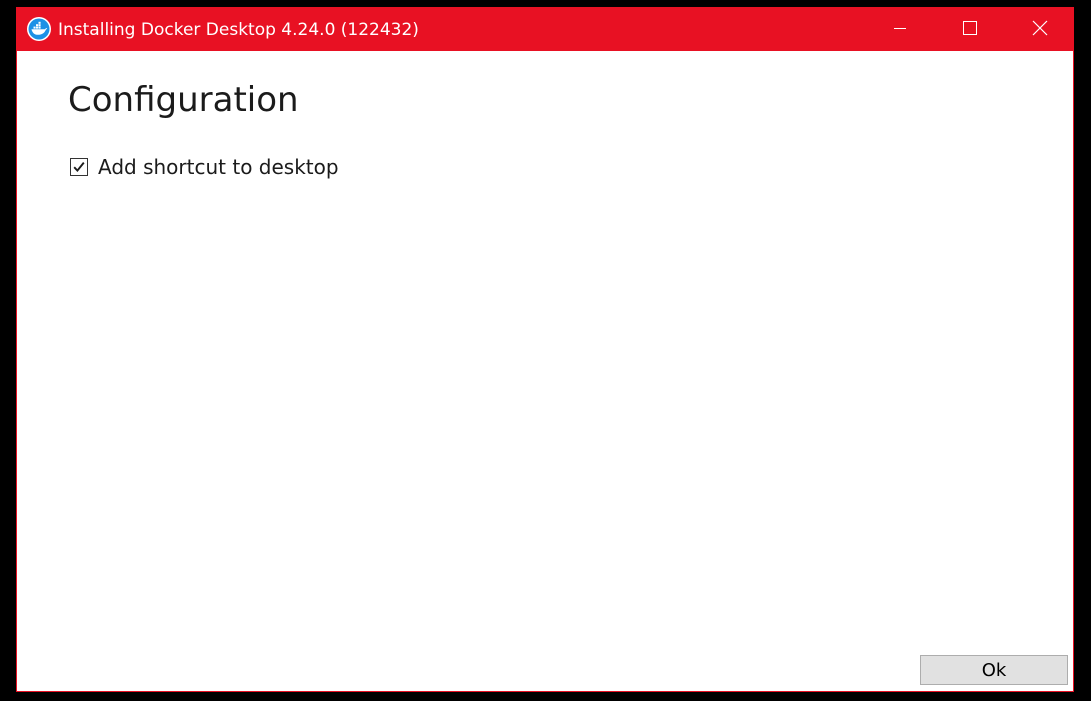 This screenshot has width=1091, height=701. Describe the element at coordinates (183, 100) in the screenshot. I see `page-title: Configuration` at that location.